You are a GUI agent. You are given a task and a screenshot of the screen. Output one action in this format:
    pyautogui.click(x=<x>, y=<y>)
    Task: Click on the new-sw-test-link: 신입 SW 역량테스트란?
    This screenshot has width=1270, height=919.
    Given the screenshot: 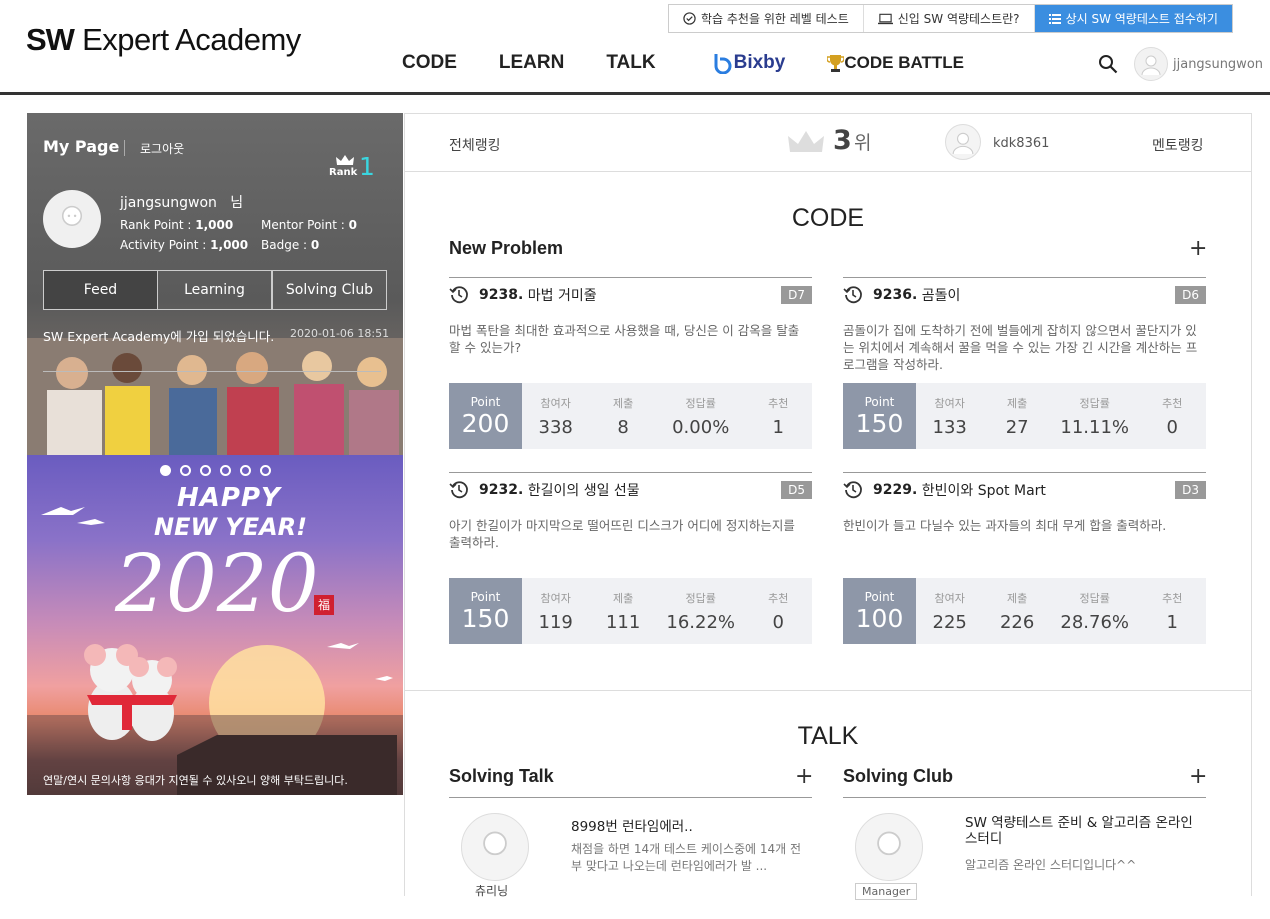 What is the action you would take?
    pyautogui.click(x=949, y=18)
    